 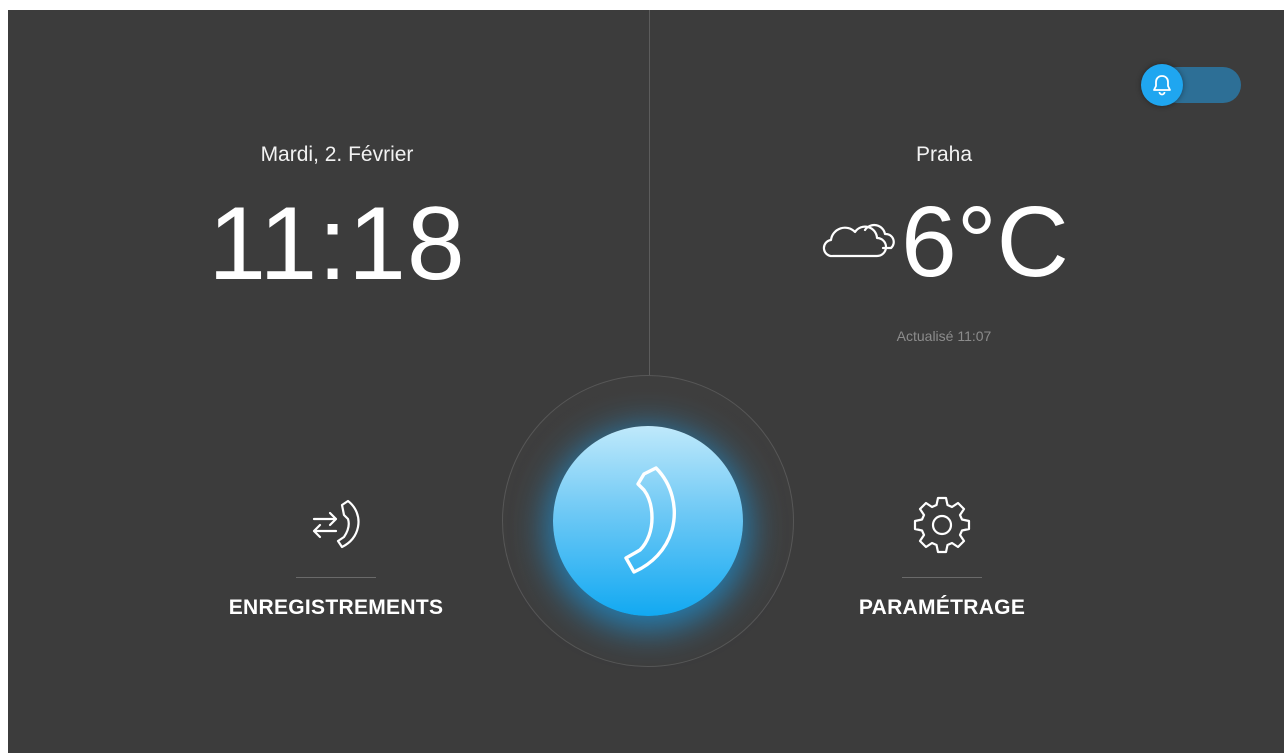 I want to click on weather-updated-label: Actualisé 11:07, so click(x=944, y=336).